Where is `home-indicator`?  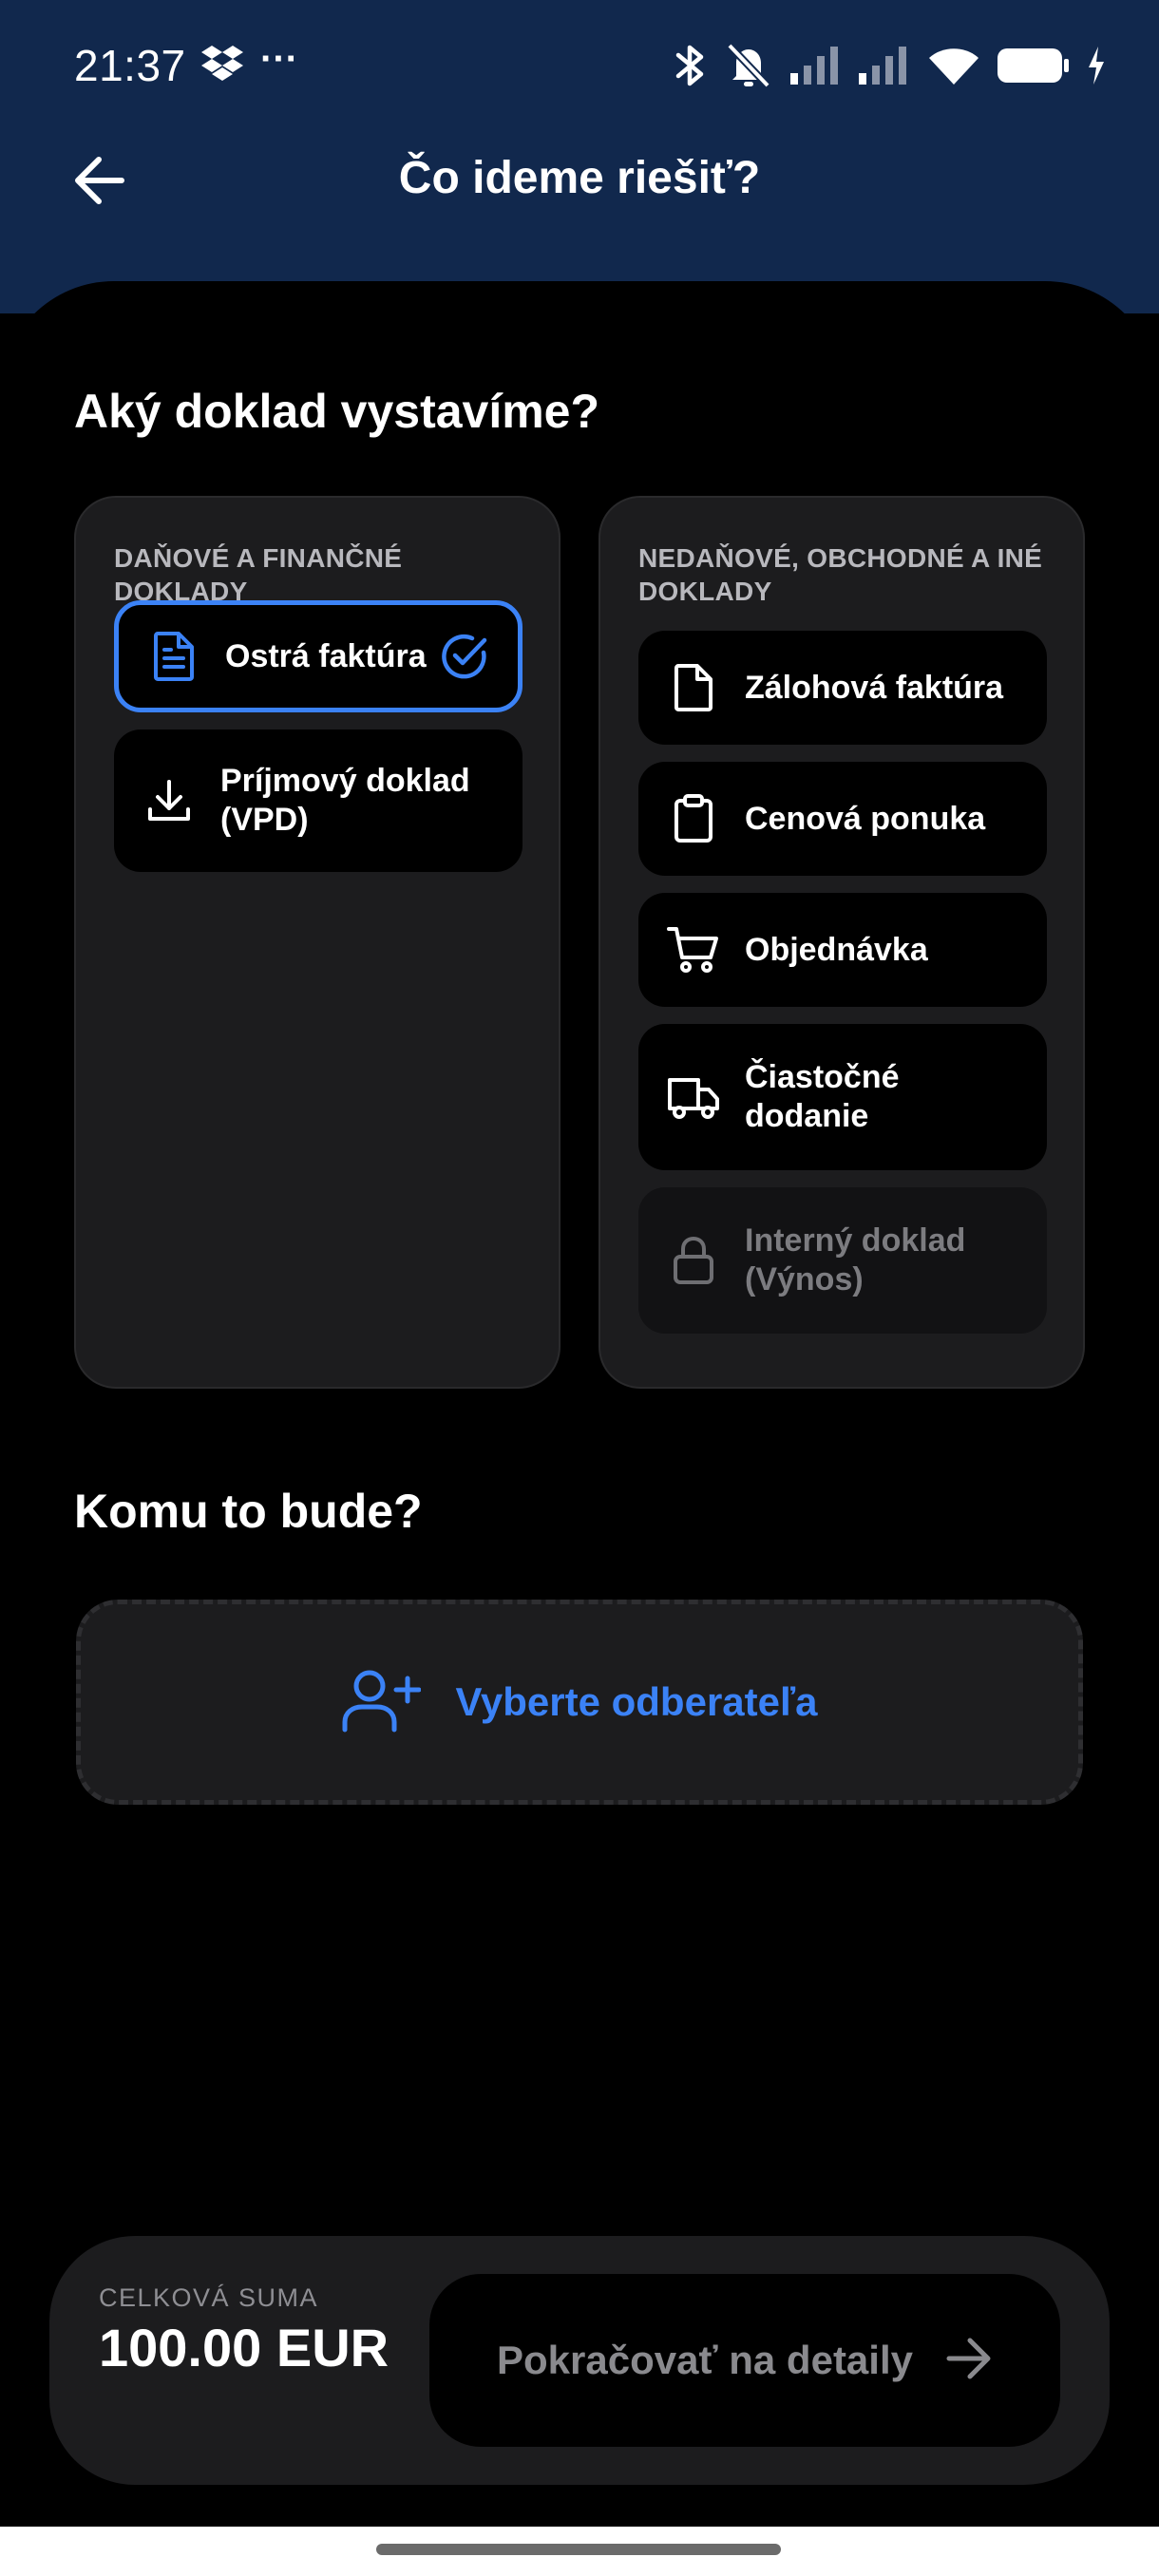
home-indicator is located at coordinates (578, 2549).